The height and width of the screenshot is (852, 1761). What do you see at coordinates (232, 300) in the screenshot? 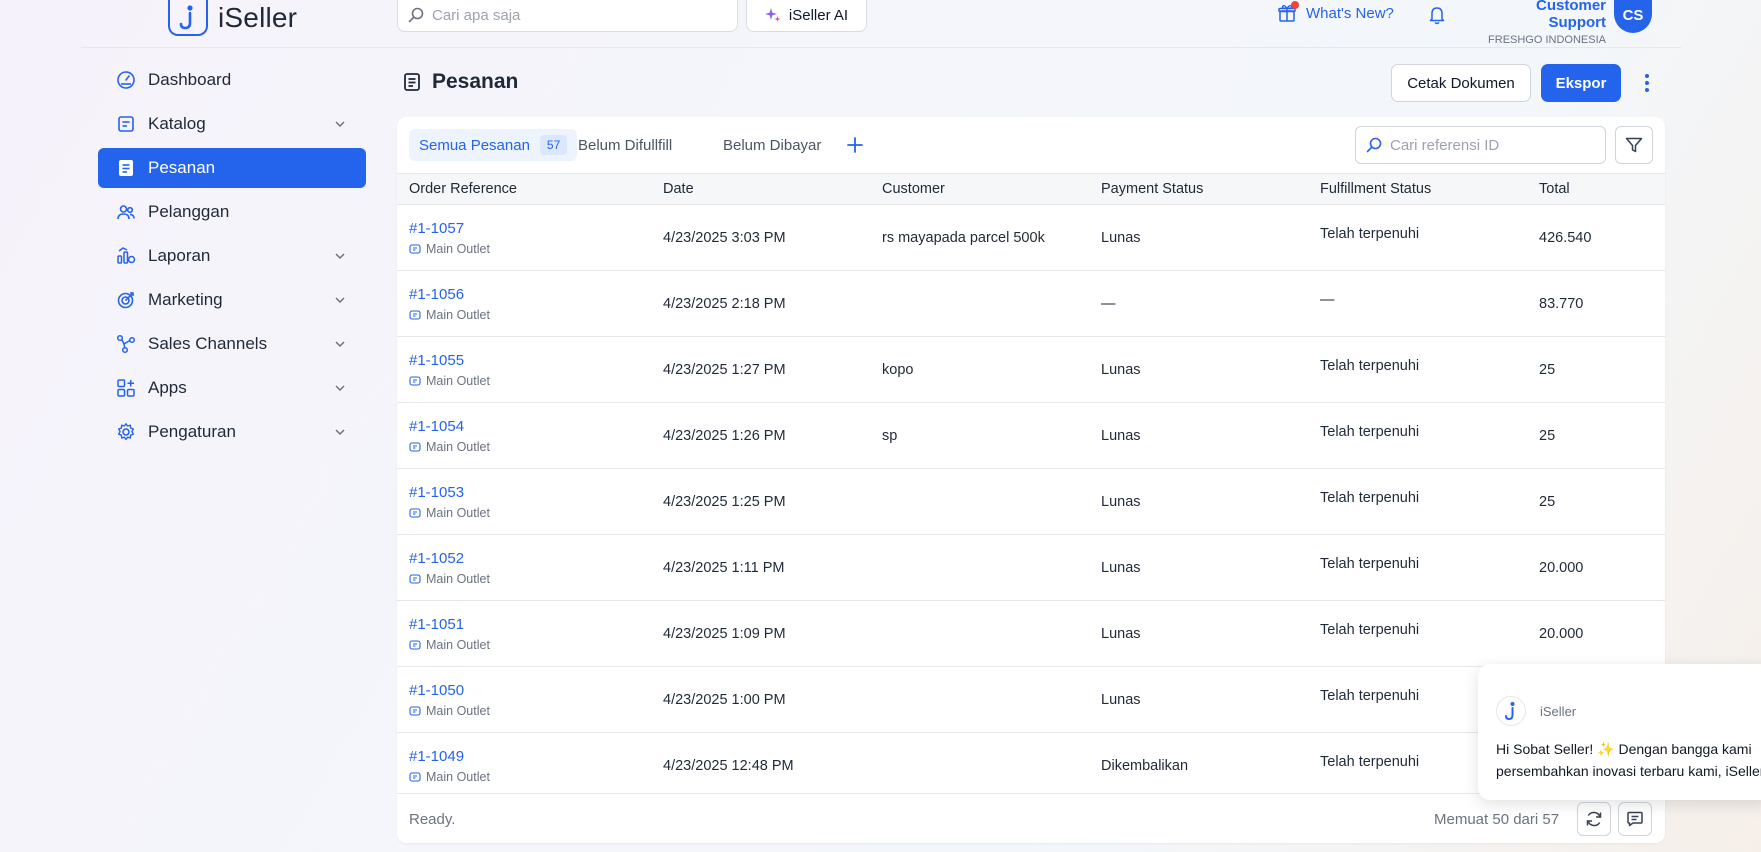
I see `sidebar-item-marketing: Marketing` at bounding box center [232, 300].